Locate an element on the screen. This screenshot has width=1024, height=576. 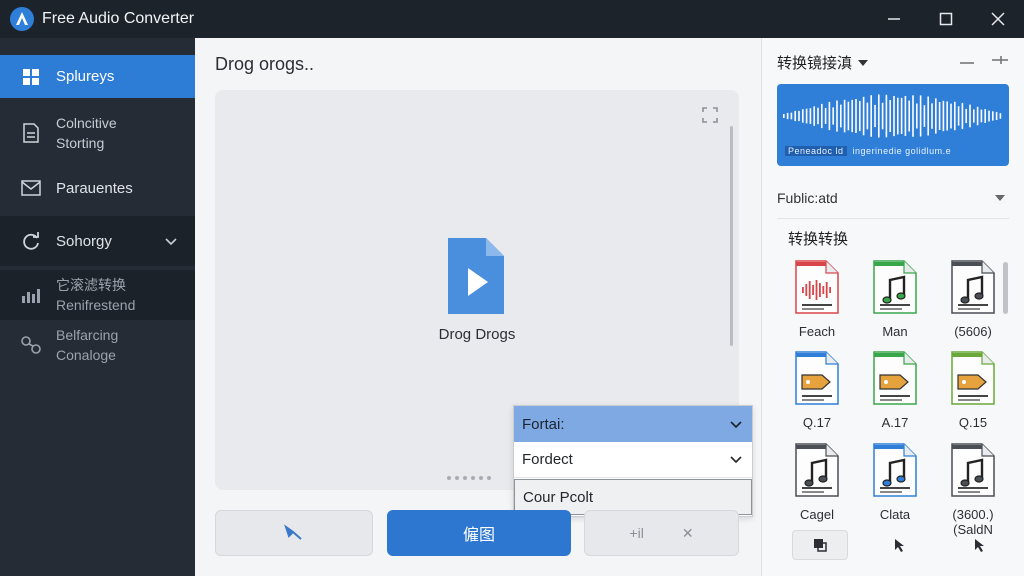
section-title: 转换转换 is located at coordinates (818, 239).